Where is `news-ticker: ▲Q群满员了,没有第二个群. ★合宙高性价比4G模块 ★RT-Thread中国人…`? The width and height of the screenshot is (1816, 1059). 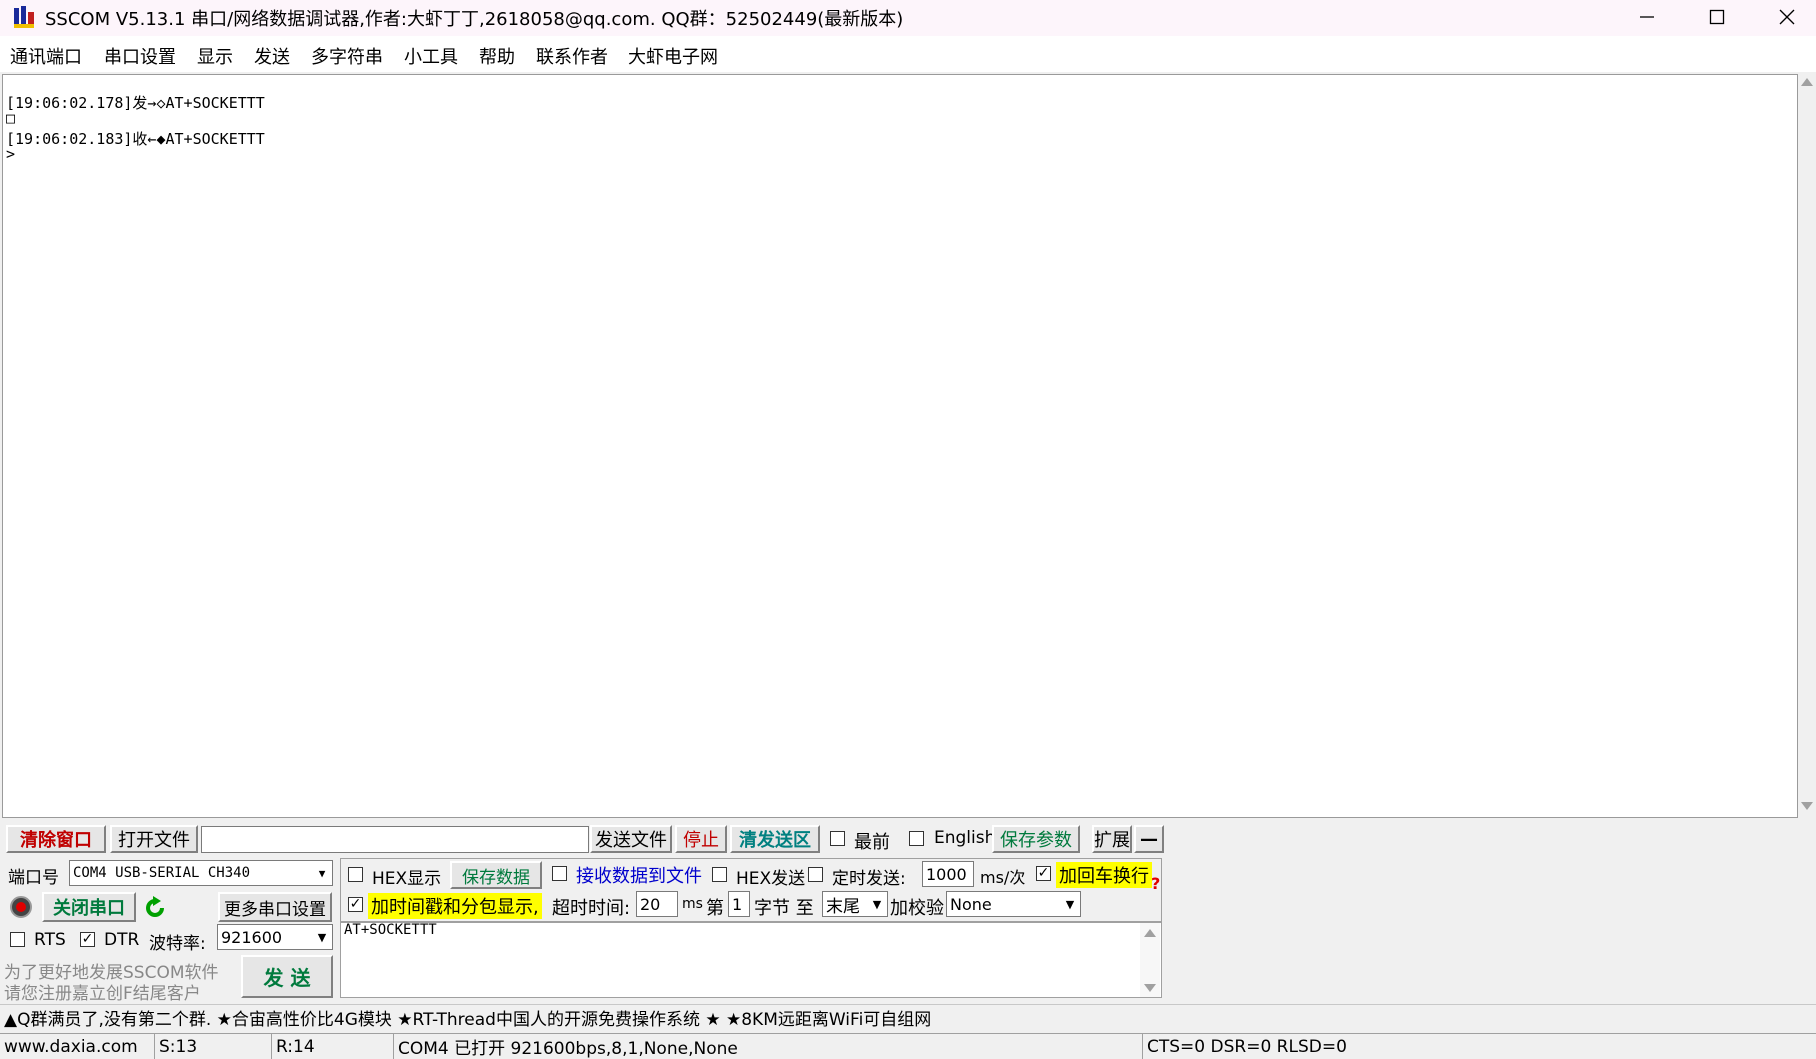 news-ticker: ▲Q群满员了,没有第二个群. ★合宙高性价比4G模块 ★RT-Thread中国人… is located at coordinates (908, 1017).